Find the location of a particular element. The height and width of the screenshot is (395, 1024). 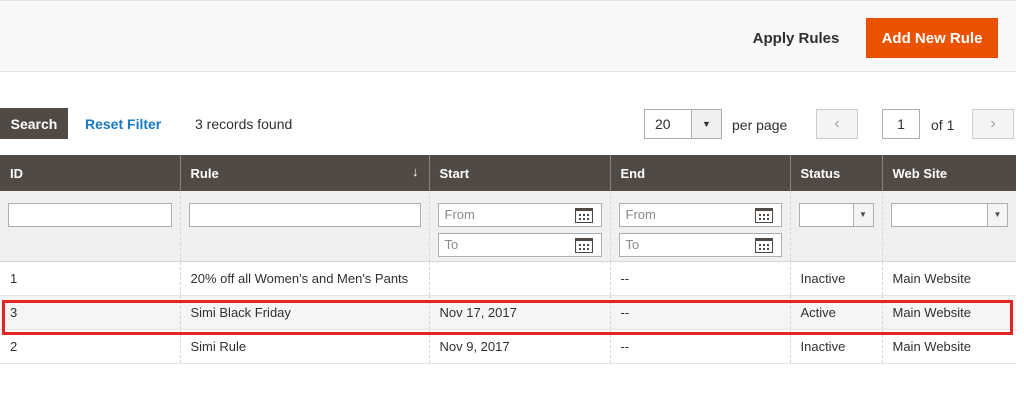

status-filter-select: ▼ is located at coordinates (836, 215).